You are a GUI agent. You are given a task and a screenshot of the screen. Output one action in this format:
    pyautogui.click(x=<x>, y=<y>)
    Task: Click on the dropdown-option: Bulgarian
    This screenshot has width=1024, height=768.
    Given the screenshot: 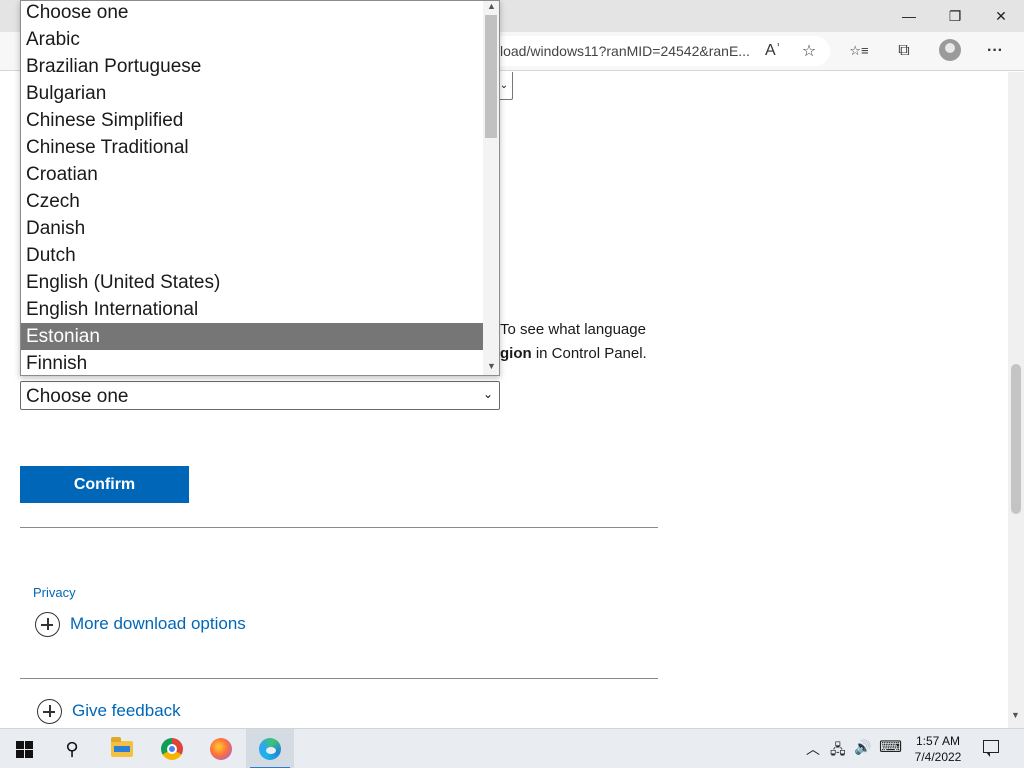 What is the action you would take?
    pyautogui.click(x=252, y=93)
    